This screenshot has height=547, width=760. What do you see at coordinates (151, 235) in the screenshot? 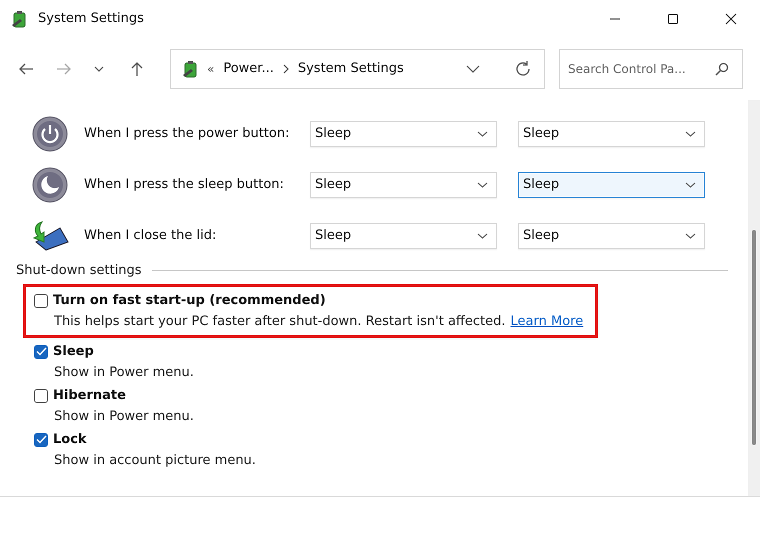
I see `setting-label: When I close the lid:` at bounding box center [151, 235].